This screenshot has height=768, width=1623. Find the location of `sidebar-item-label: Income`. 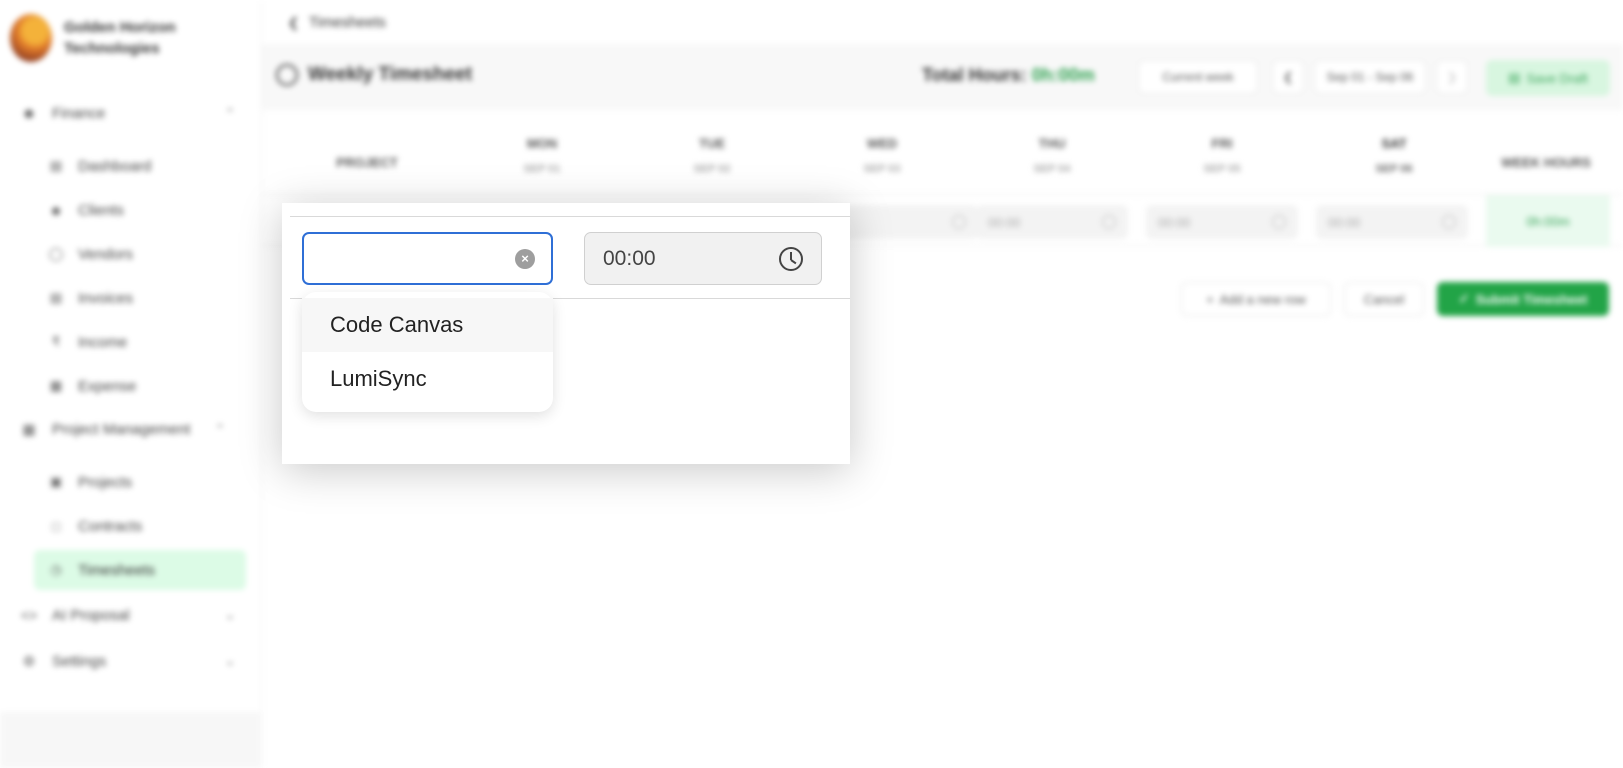

sidebar-item-label: Income is located at coordinates (103, 342).